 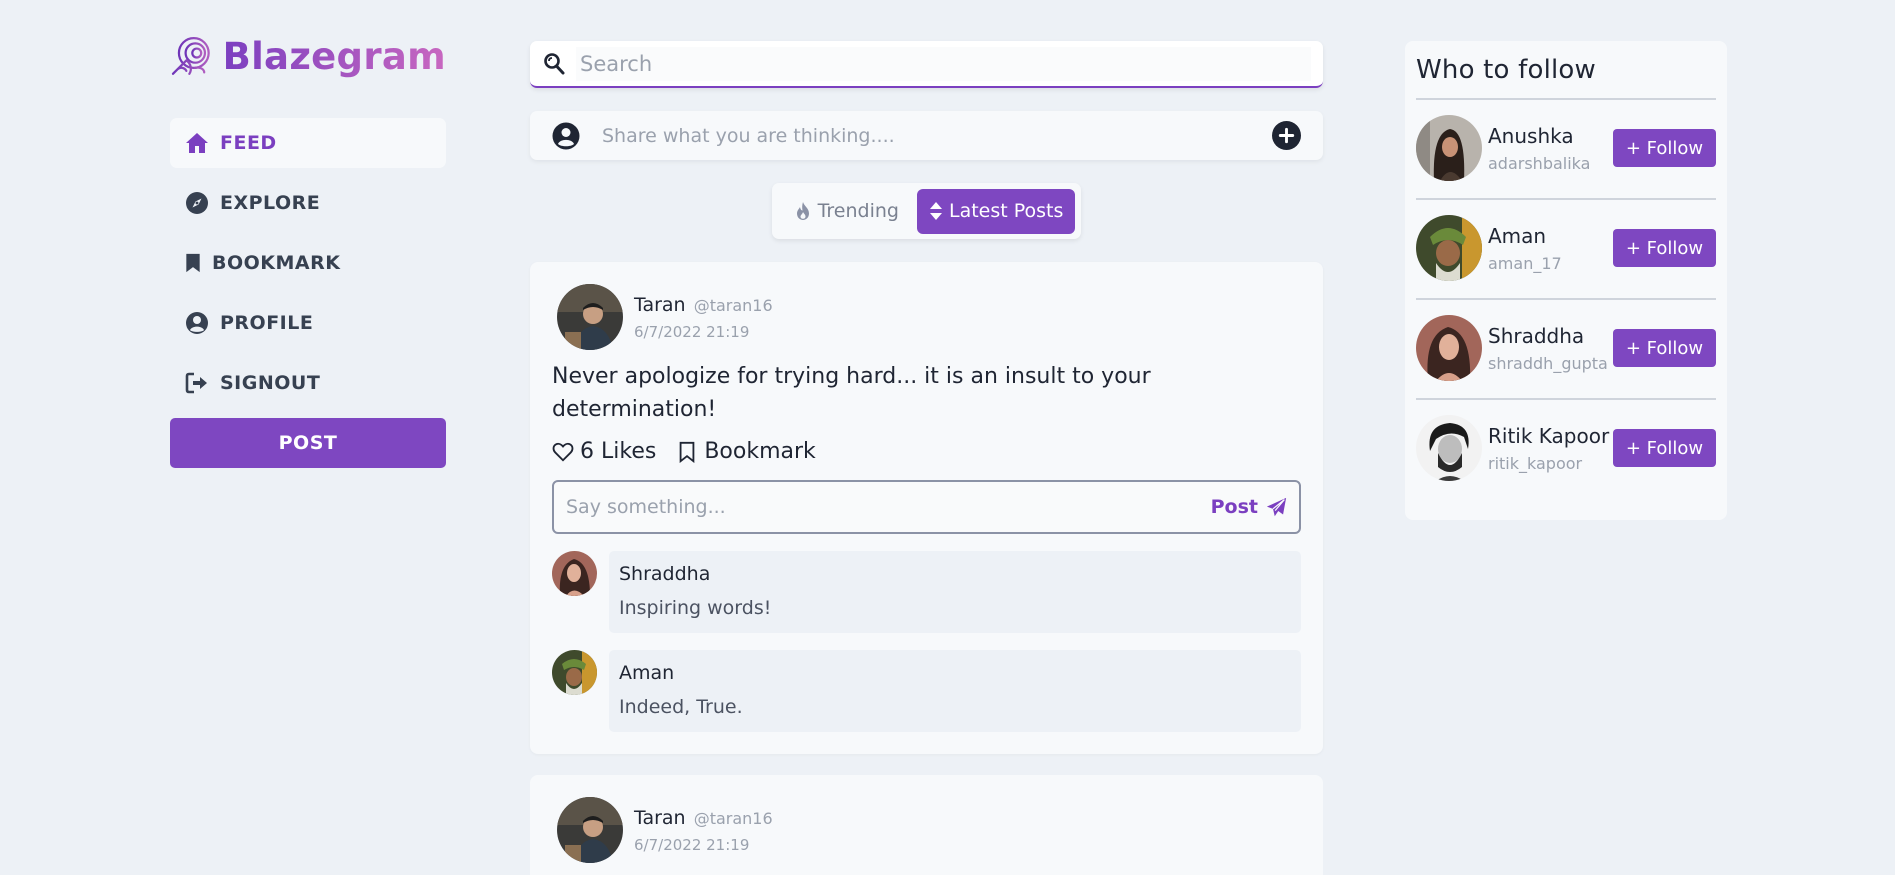 I want to click on bookmark-label: Bookmark, so click(x=760, y=451).